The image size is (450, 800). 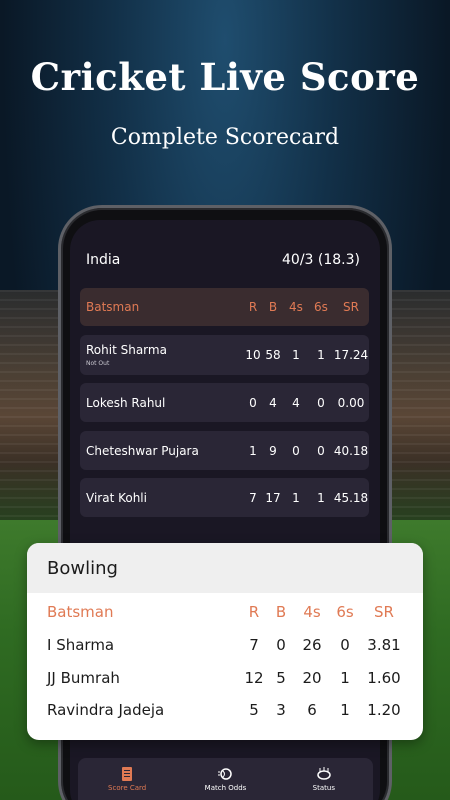 I want to click on batting-header: Batsman R B 4s 6s SR, so click(x=224, y=307).